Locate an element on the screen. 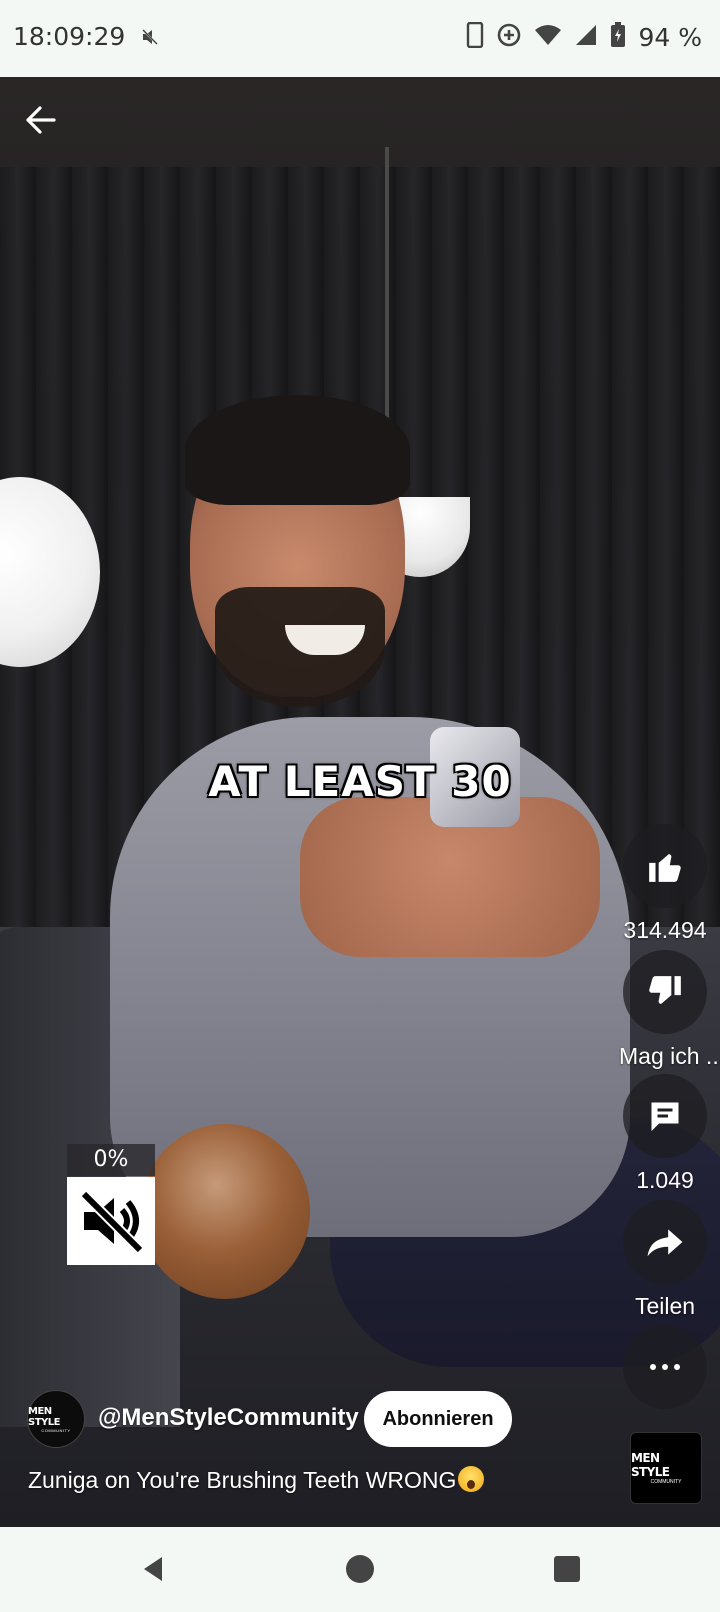  volume-percent: 0% is located at coordinates (111, 1160).